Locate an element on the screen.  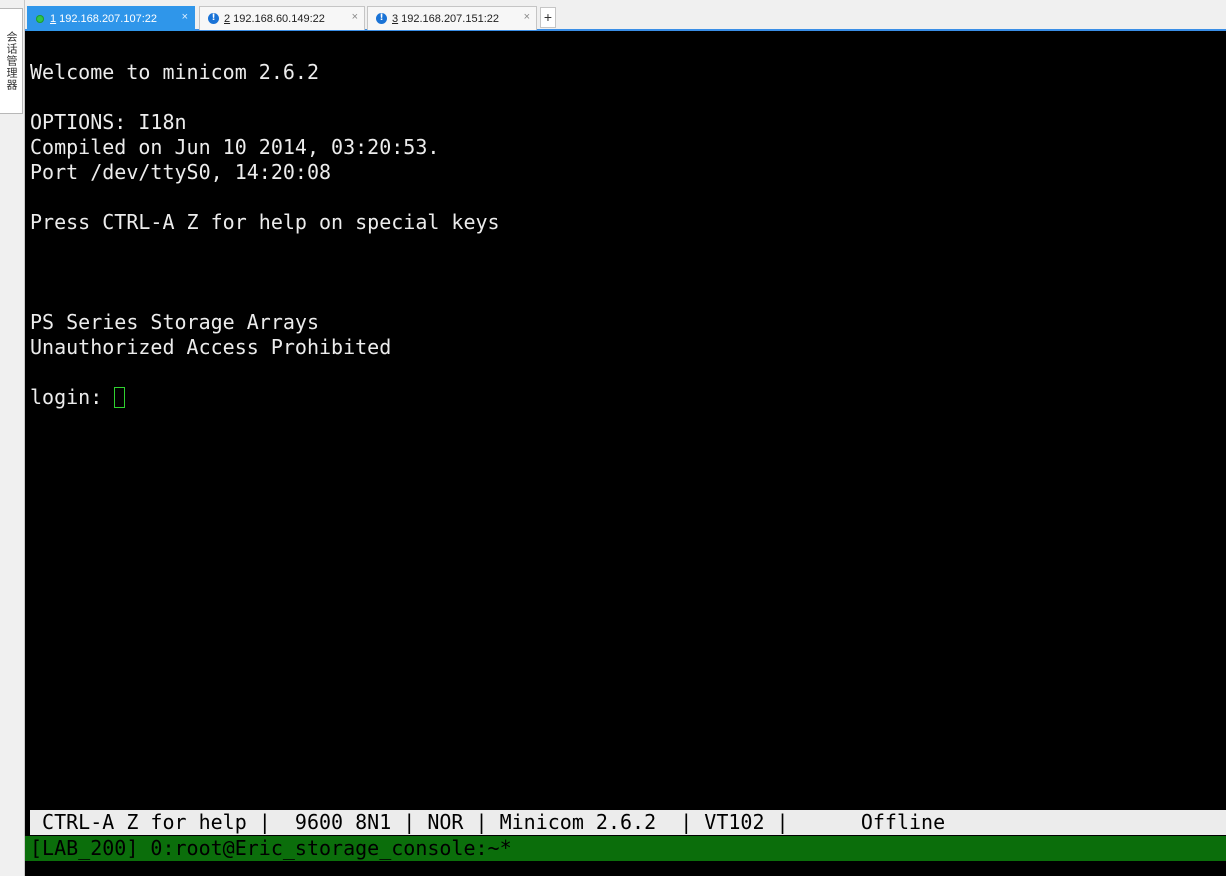
tab-session-1: 1 192.168.207.107:22 × is located at coordinates (111, 18).